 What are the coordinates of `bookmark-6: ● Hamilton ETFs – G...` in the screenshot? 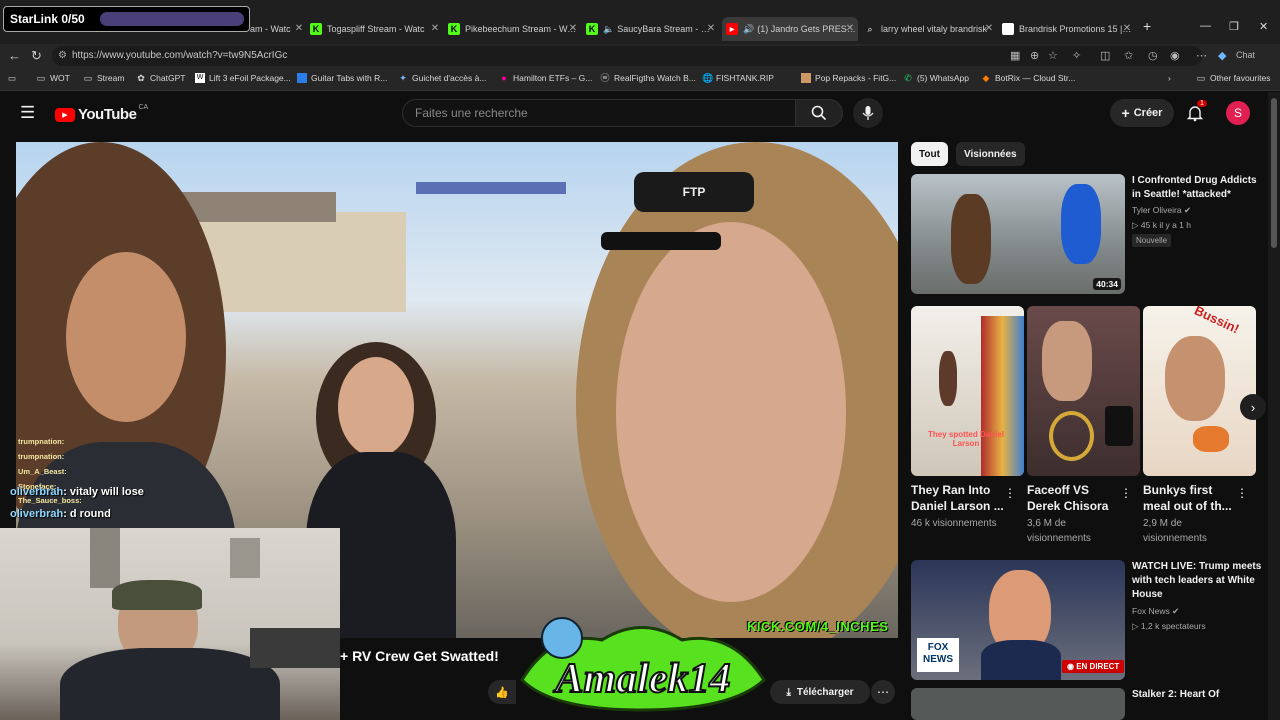 It's located at (545, 78).